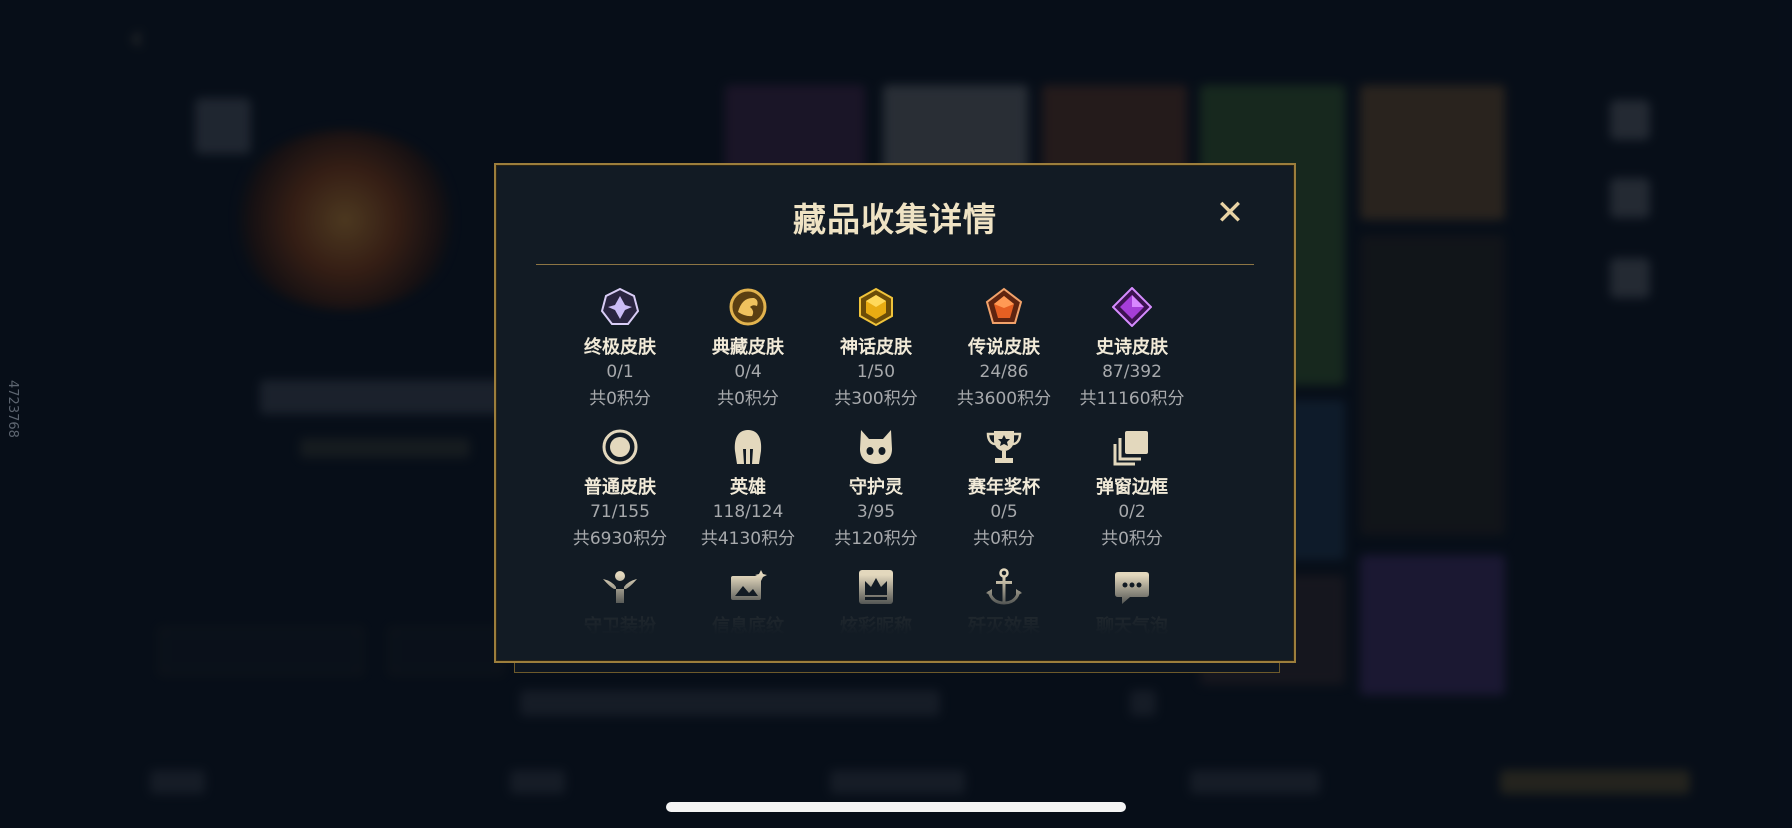  I want to click on ward-skin-icon, so click(620, 587).